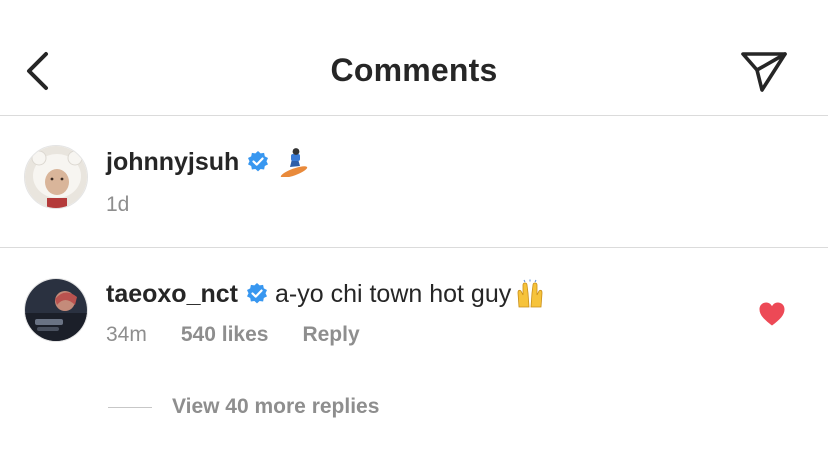 The height and width of the screenshot is (453, 828). What do you see at coordinates (225, 335) in the screenshot?
I see `likes-count: 540 likes` at bounding box center [225, 335].